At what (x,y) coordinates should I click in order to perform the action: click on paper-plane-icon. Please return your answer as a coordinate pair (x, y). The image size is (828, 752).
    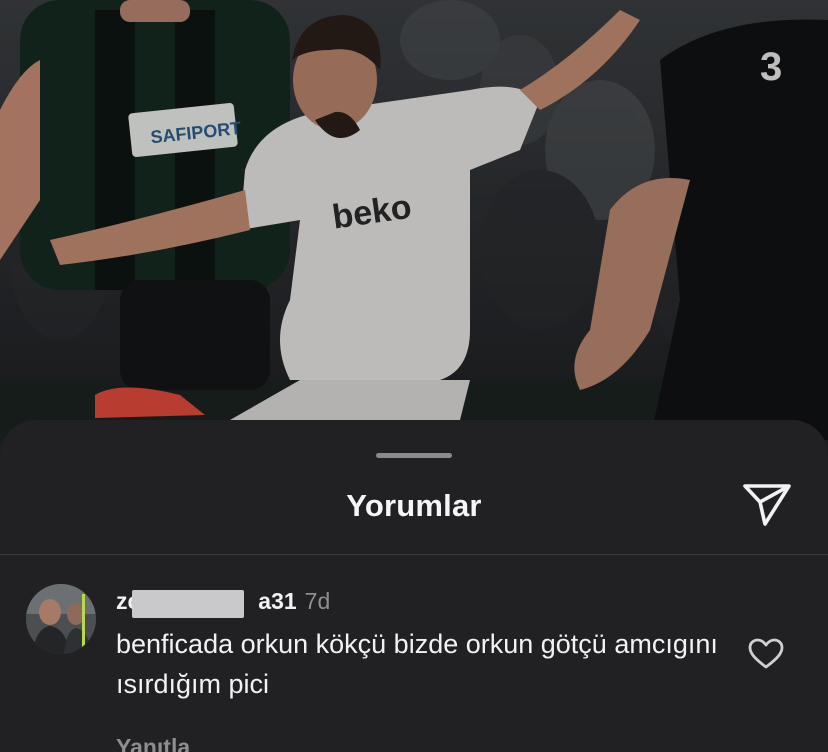
    Looking at the image, I should click on (767, 505).